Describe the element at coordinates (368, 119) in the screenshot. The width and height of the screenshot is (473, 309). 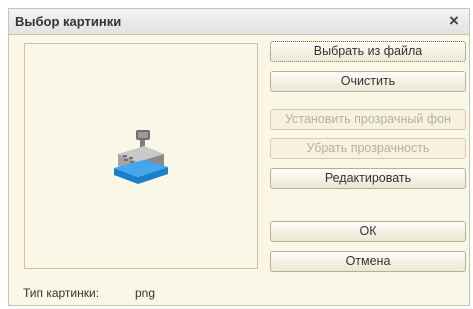
I see `set-transparent-background-button: Установить прозрачный фон` at that location.